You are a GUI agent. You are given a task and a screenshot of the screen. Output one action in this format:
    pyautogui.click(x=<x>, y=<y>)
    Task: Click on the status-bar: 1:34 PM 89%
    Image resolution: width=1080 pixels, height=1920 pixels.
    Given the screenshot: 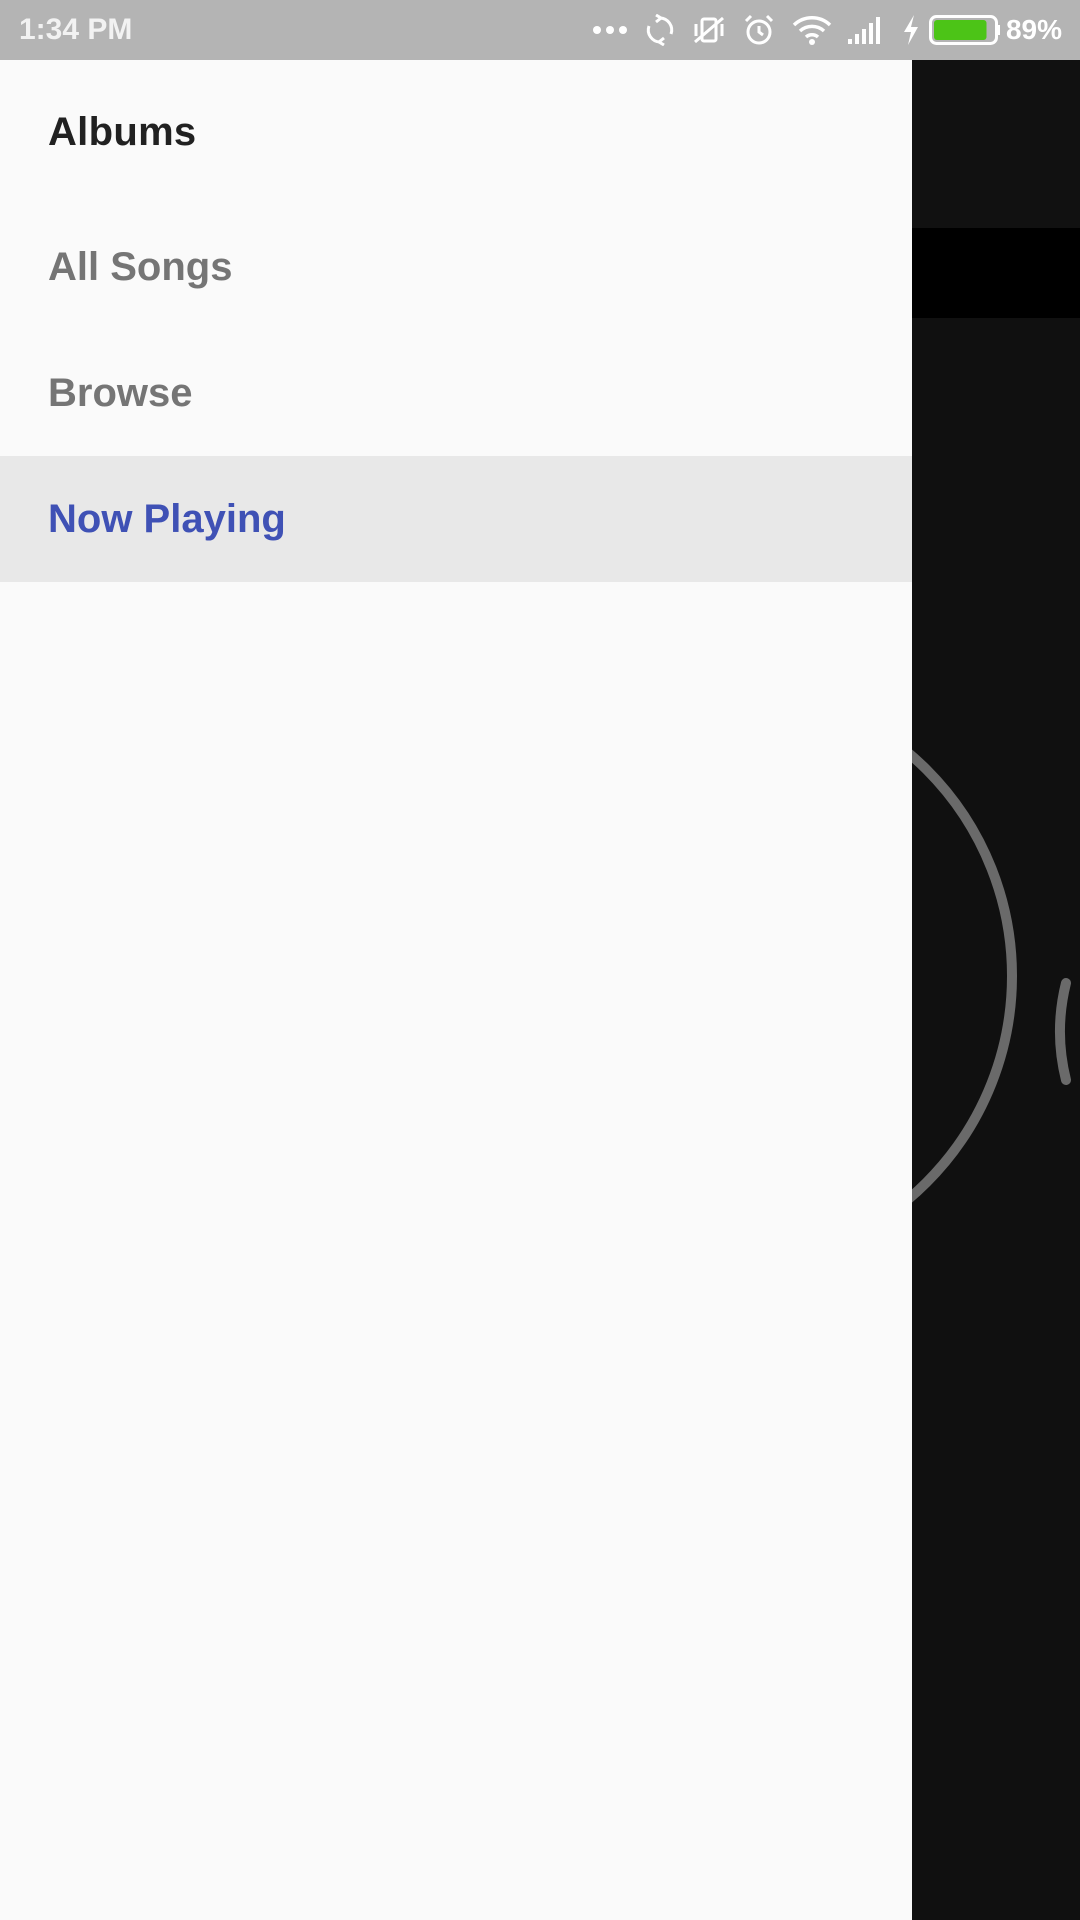 What is the action you would take?
    pyautogui.click(x=540, y=30)
    